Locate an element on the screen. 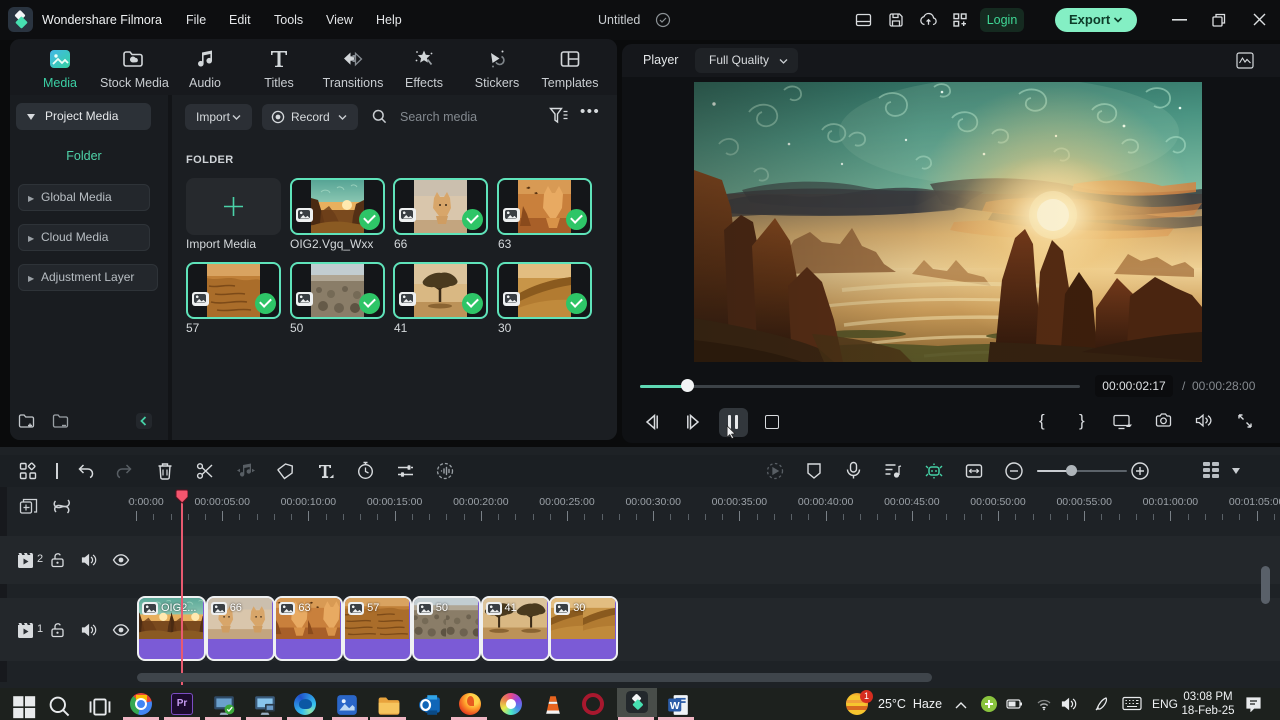  svg-text: W is located at coordinates (675, 706).